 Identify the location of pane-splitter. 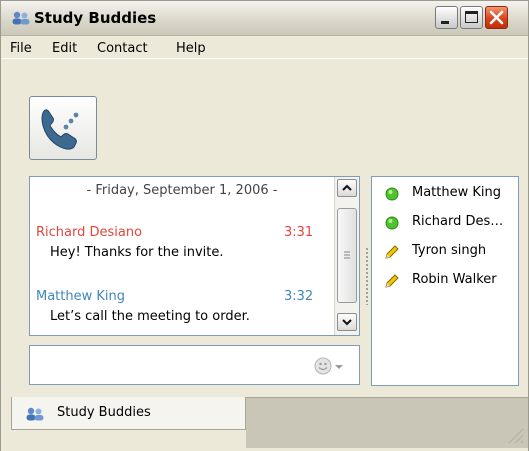
(367, 276).